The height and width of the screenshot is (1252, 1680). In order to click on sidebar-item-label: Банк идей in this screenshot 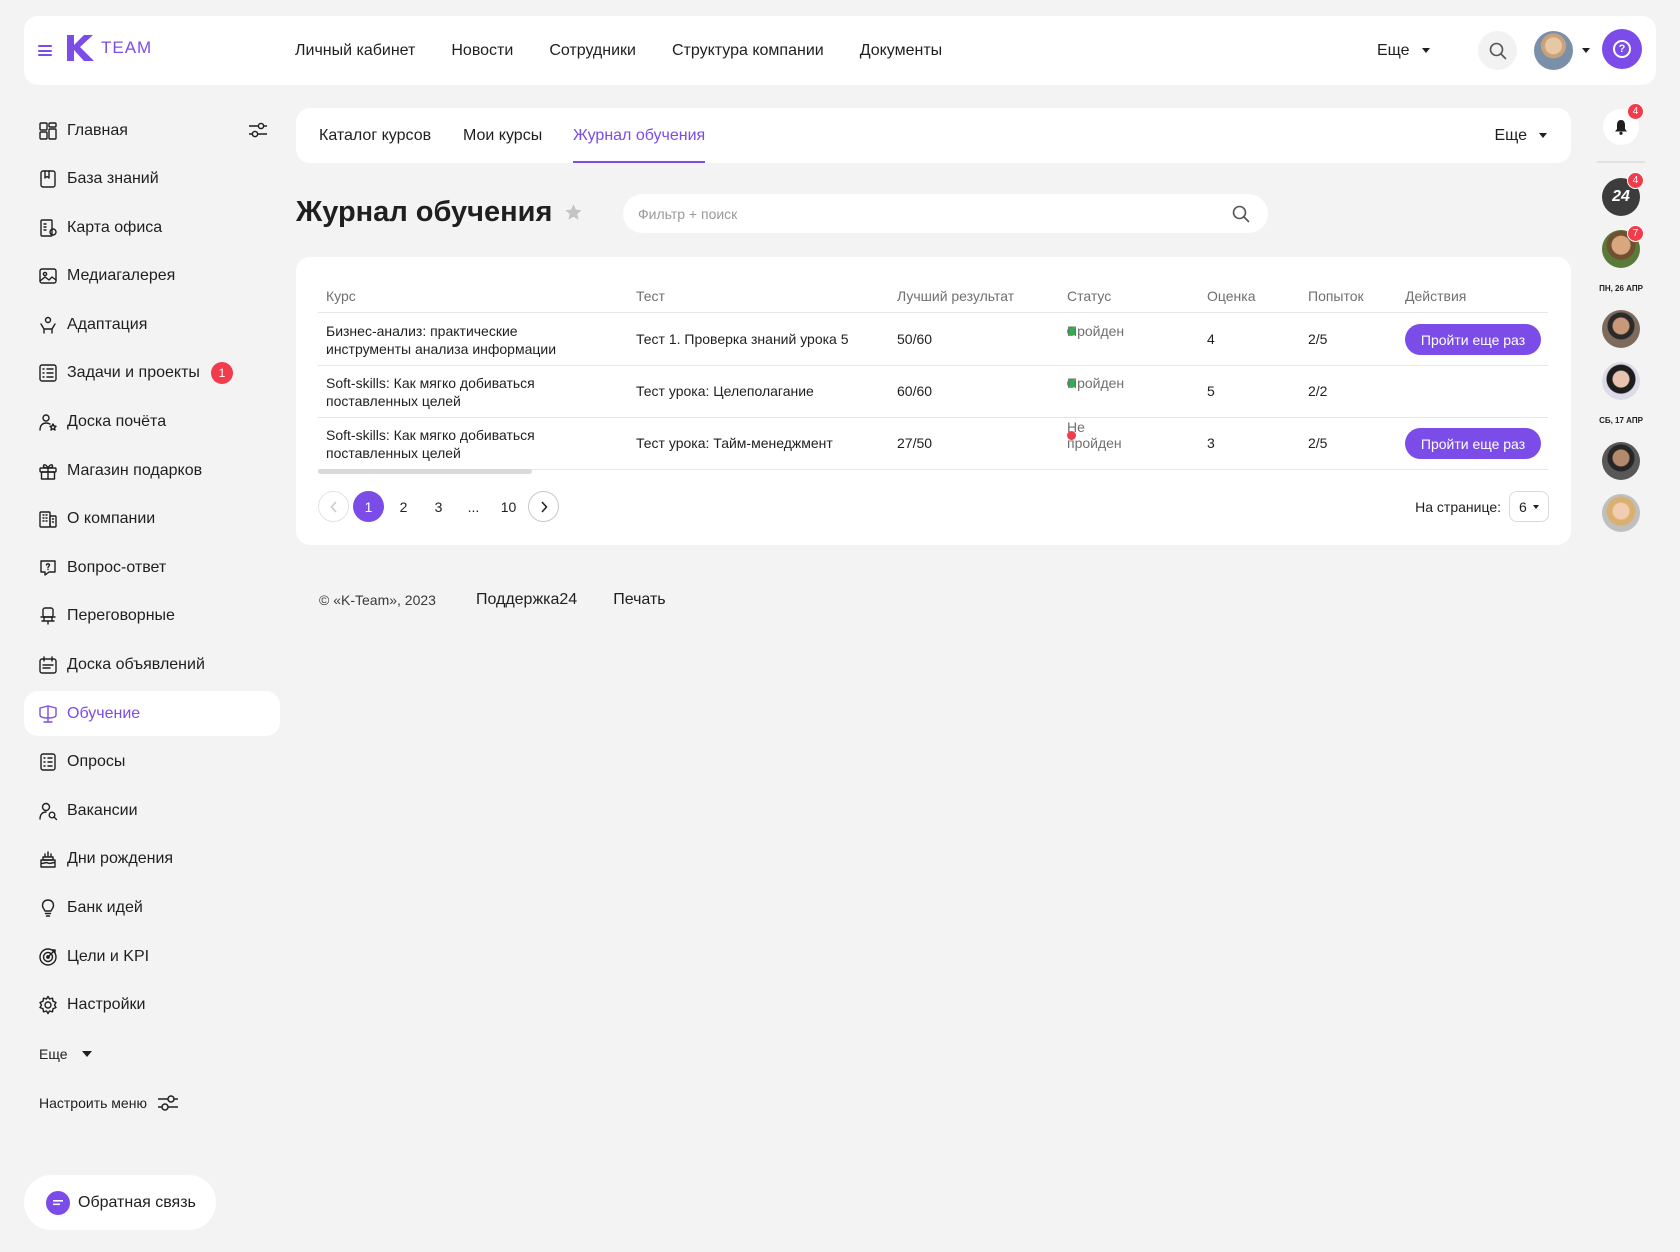, I will do `click(105, 907)`.